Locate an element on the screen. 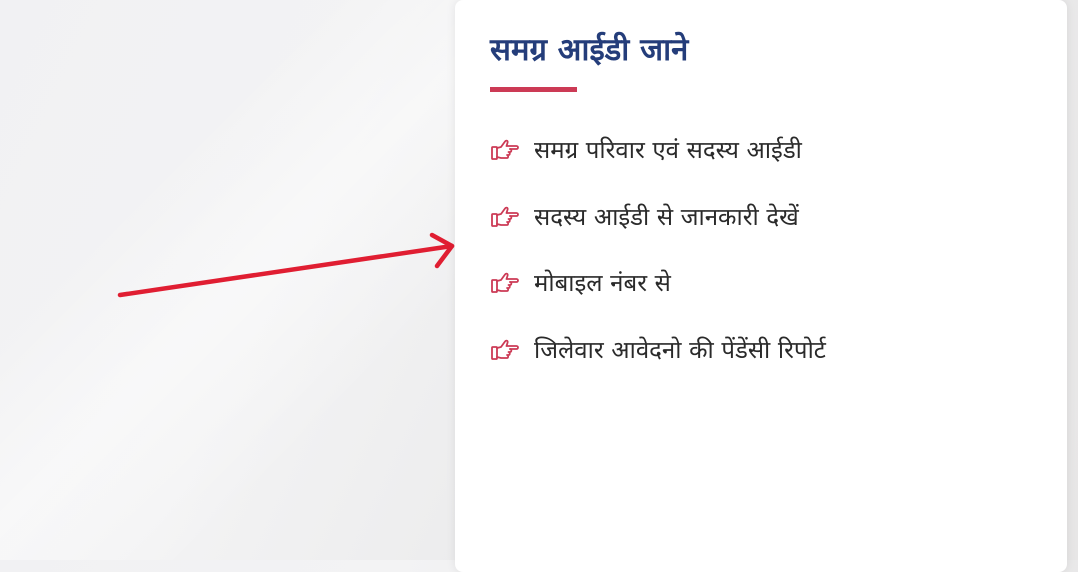 Image resolution: width=1078 pixels, height=572 pixels. link-label: जिलेवार आवेदनो की पेंडेंसी रिपोर्ट is located at coordinates (680, 349).